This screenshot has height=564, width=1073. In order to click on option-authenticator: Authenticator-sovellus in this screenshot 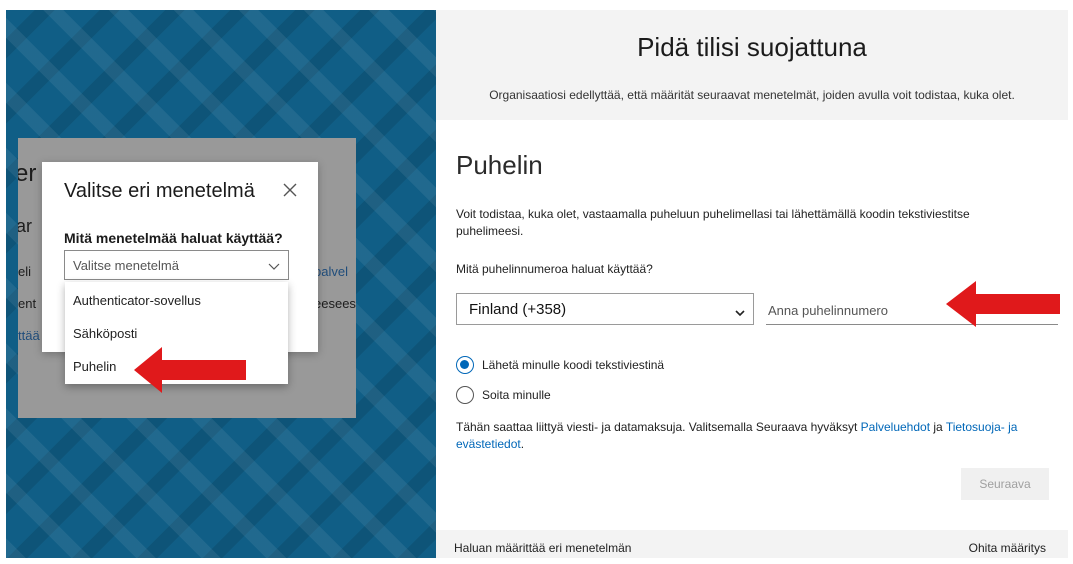, I will do `click(176, 300)`.